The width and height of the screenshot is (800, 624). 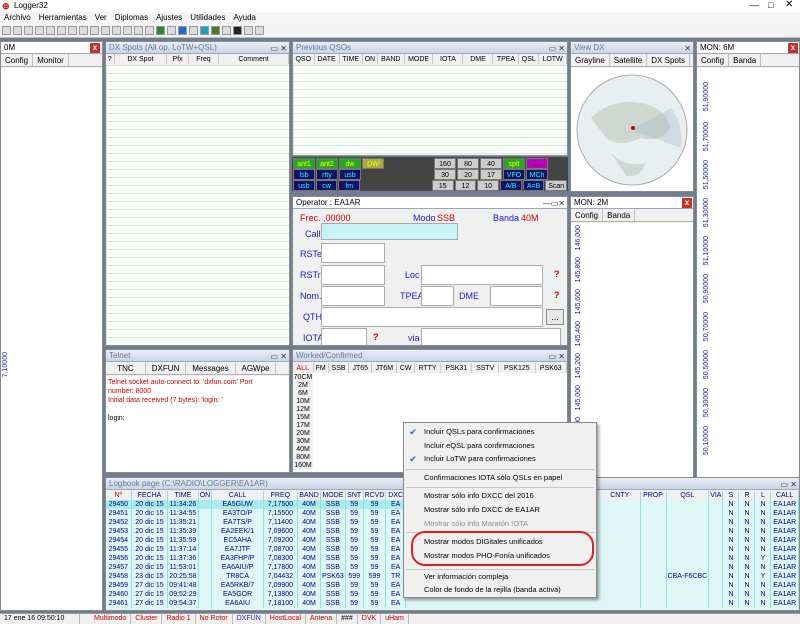 What do you see at coordinates (687, 203) in the screenshot?
I see `mon-2m-close-icon: x` at bounding box center [687, 203].